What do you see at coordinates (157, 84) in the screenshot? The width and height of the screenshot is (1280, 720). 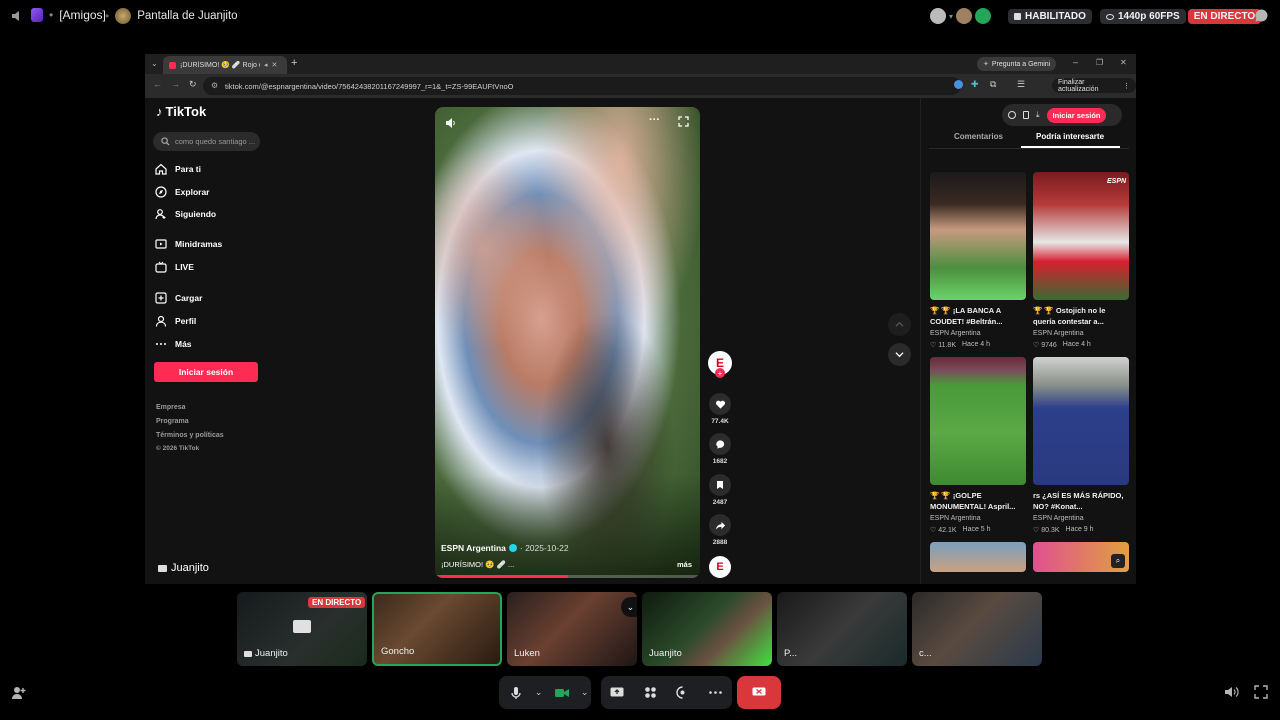 I see `back-icon: ←` at bounding box center [157, 84].